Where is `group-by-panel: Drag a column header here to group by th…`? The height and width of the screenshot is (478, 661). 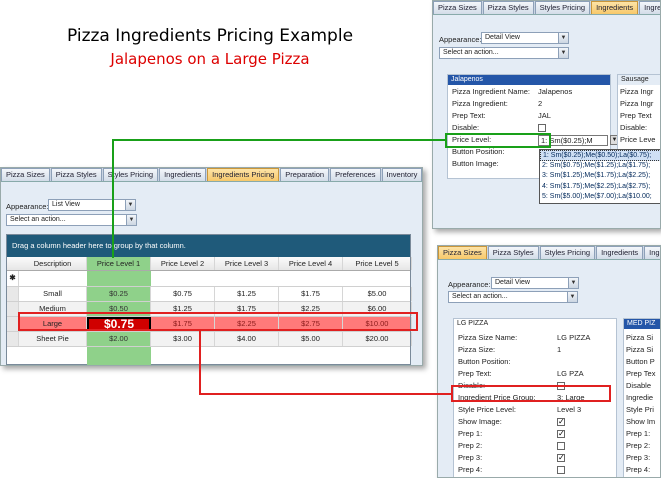 group-by-panel: Drag a column header here to group by th… is located at coordinates (208, 246).